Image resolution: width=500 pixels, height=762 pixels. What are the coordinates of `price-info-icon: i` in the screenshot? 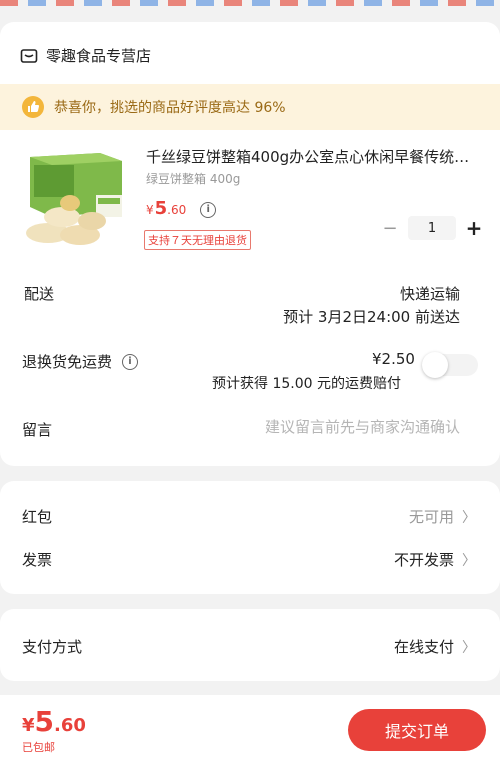 It's located at (208, 209).